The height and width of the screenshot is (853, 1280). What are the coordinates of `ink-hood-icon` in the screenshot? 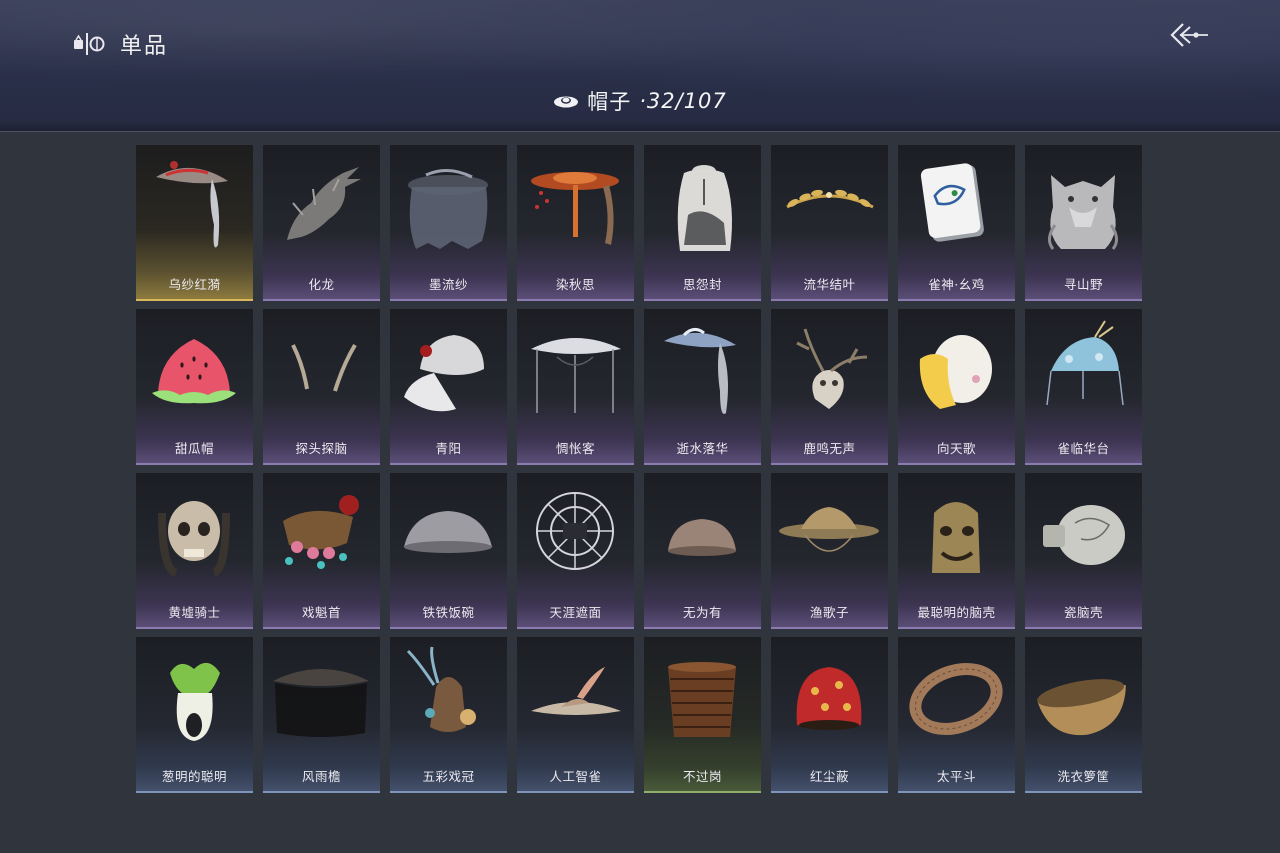 It's located at (702, 205).